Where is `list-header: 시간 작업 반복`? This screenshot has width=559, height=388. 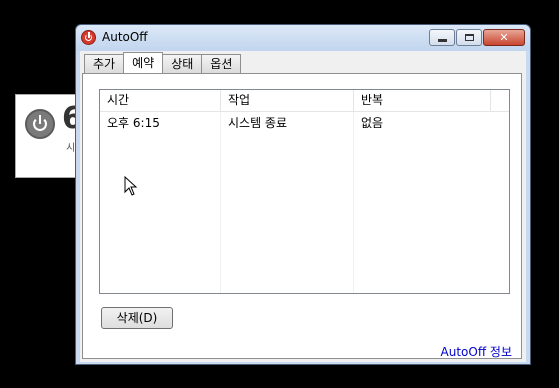 list-header: 시간 작업 반복 is located at coordinates (304, 101).